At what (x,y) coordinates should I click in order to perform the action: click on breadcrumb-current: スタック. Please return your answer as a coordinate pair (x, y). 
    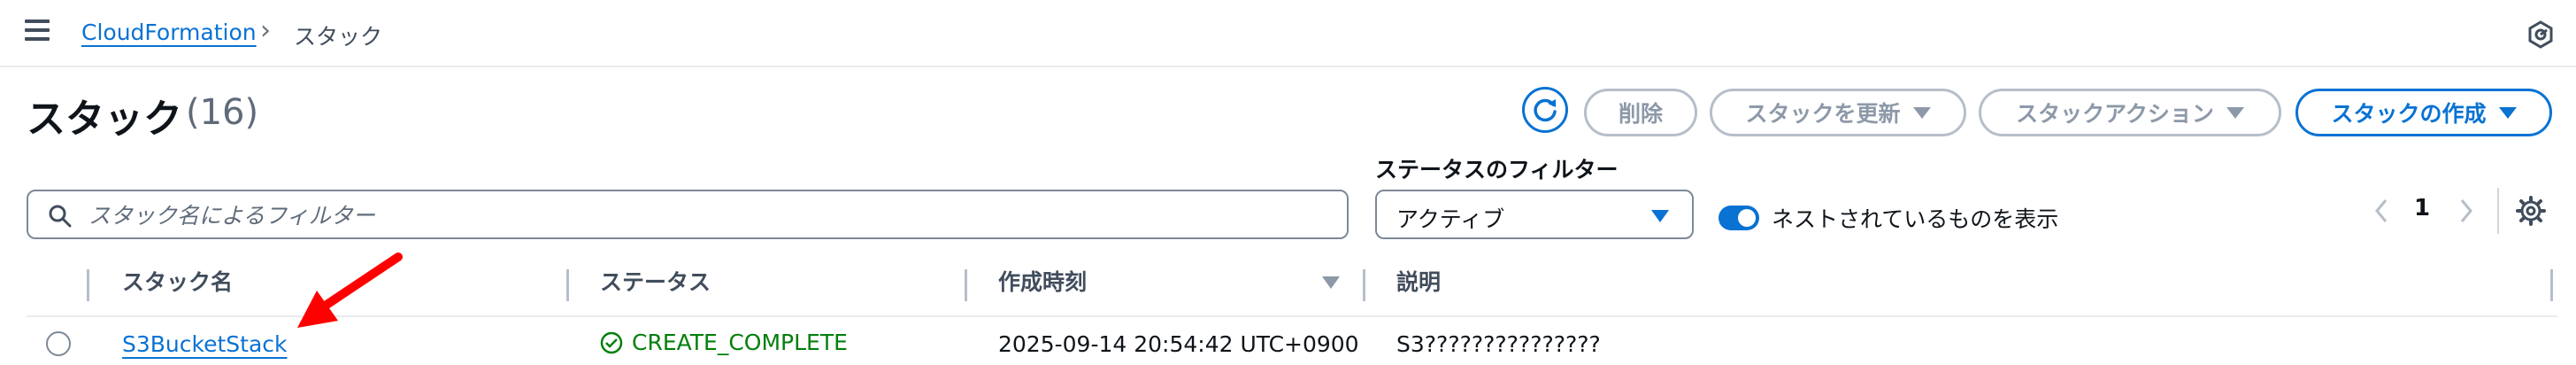
    Looking at the image, I should click on (338, 37).